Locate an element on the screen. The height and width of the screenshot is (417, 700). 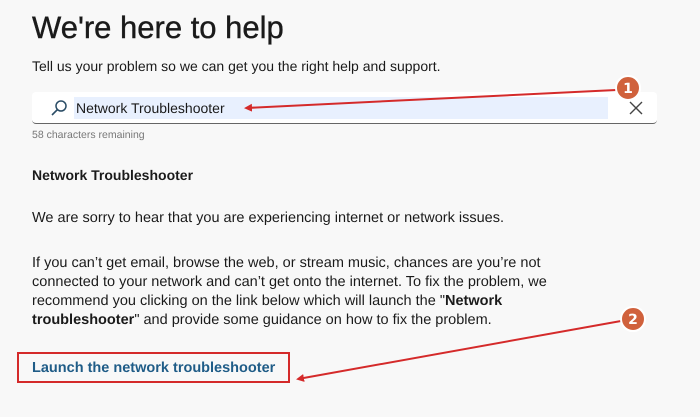
close-icon is located at coordinates (636, 107).